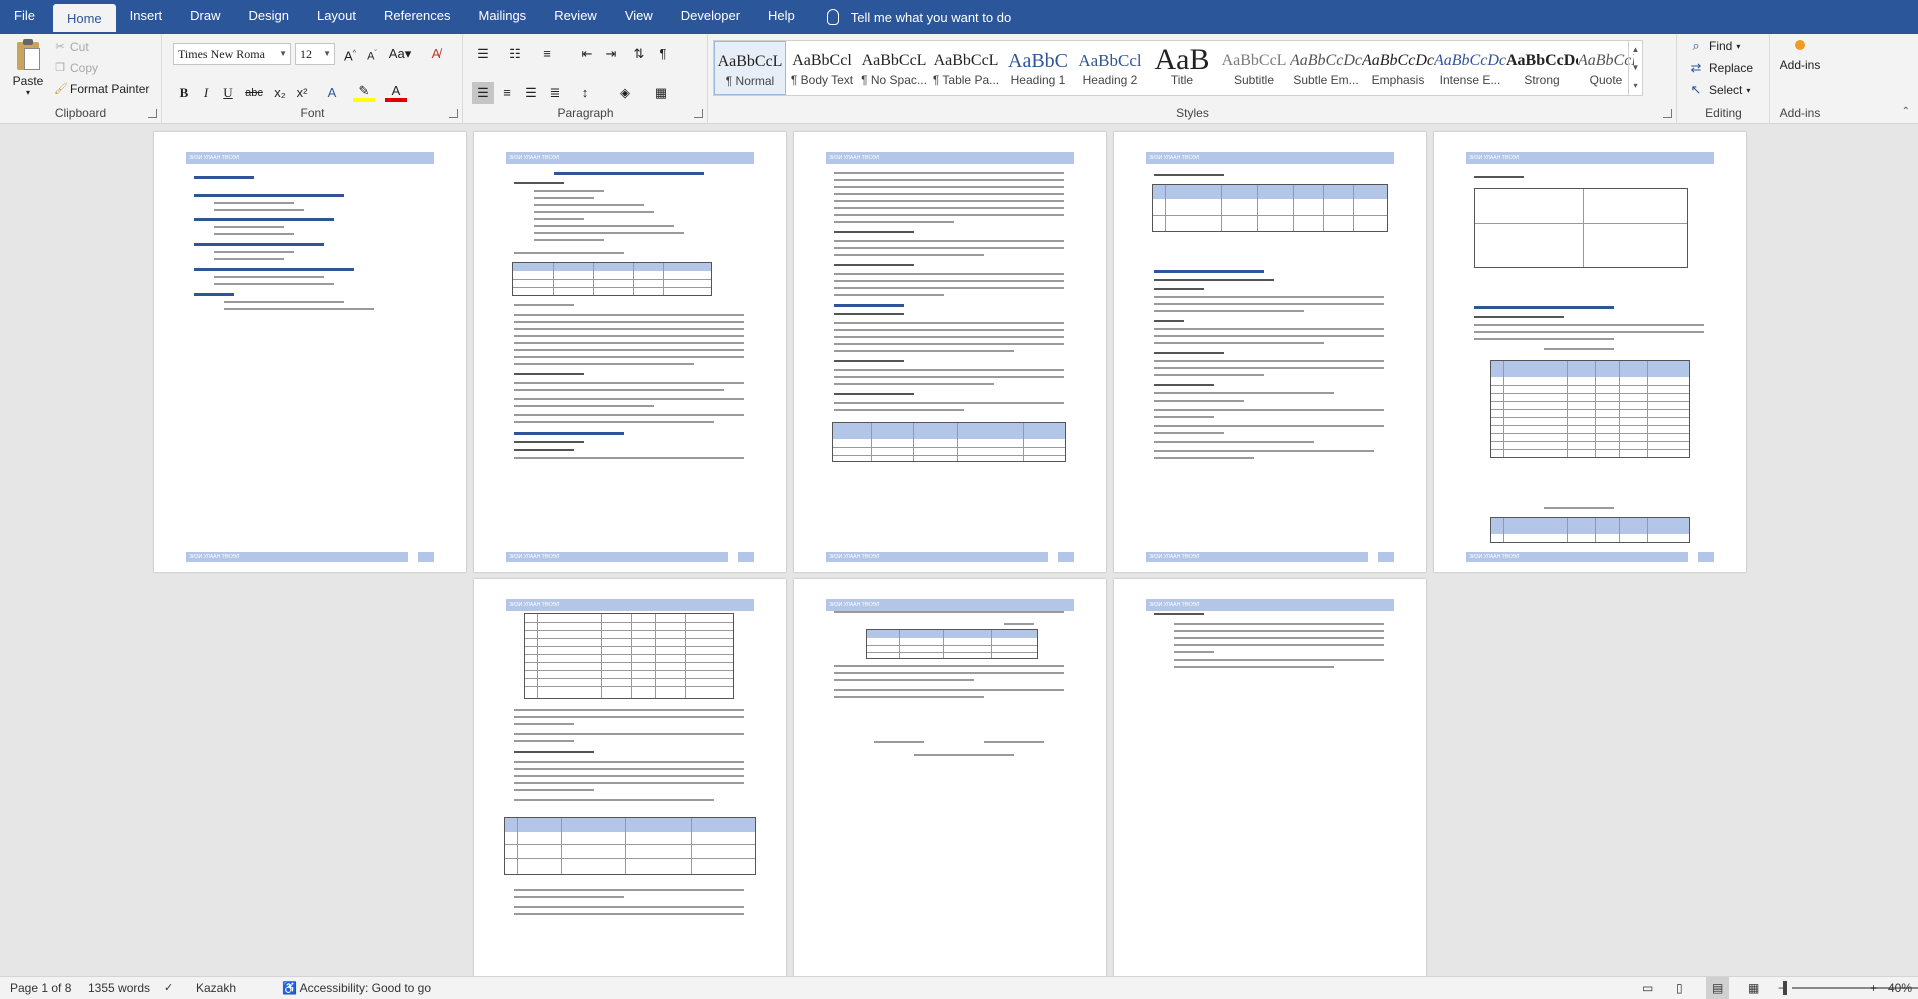 This screenshot has height=999, width=1918. I want to click on style-strong: AaBbCcDc Strong, so click(1542, 68).